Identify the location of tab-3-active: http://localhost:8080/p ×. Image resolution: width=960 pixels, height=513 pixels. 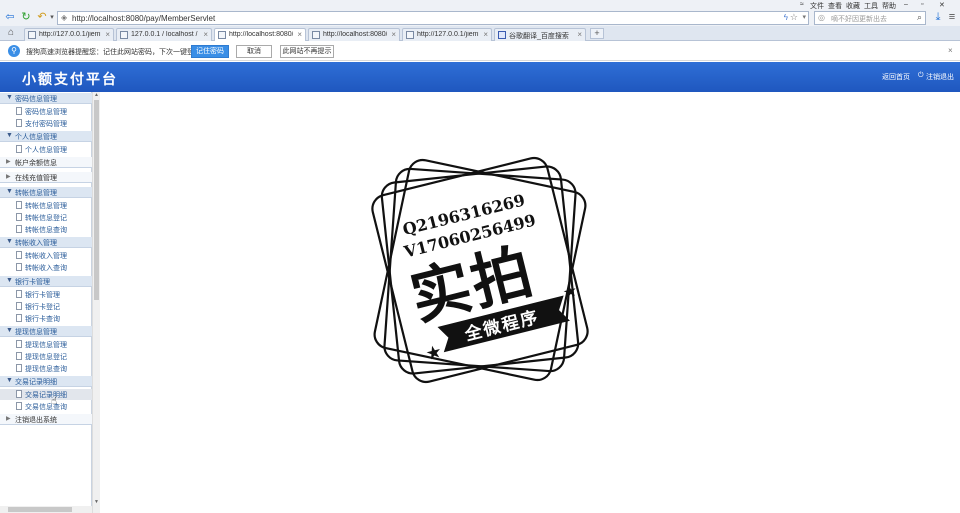
(260, 34).